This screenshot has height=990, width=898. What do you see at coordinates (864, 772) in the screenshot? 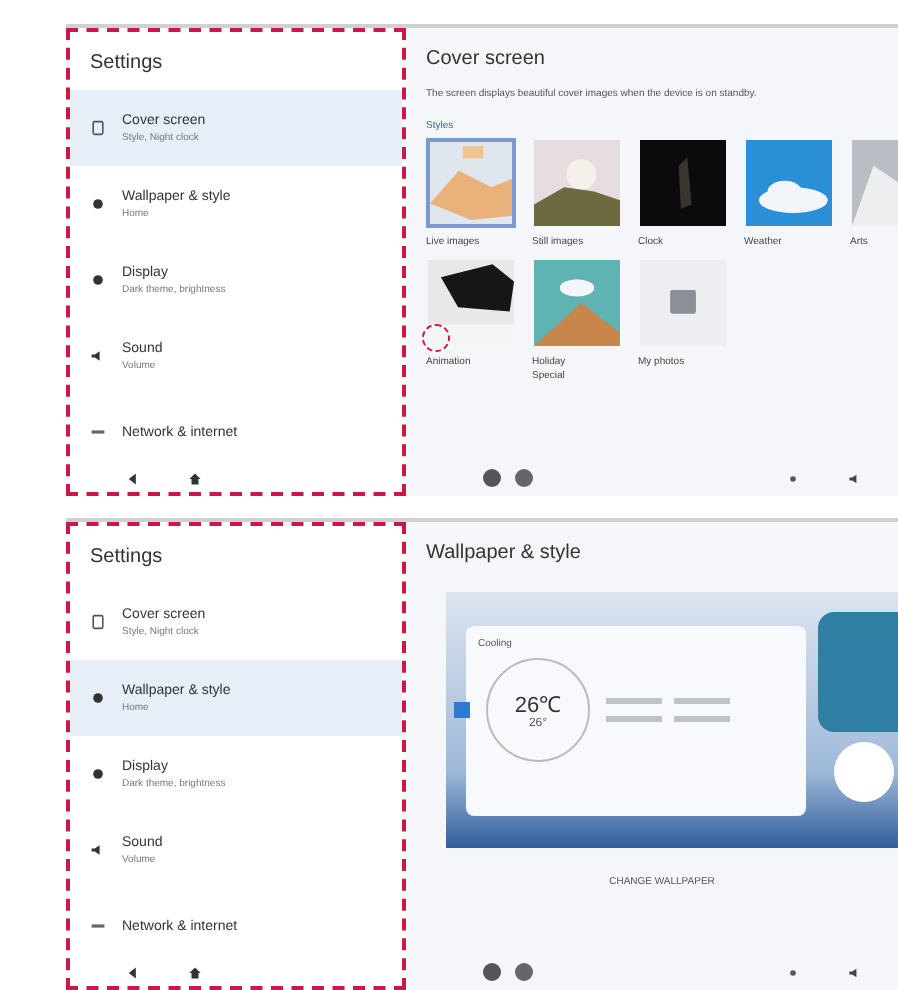
I see `clock-dial` at bounding box center [864, 772].